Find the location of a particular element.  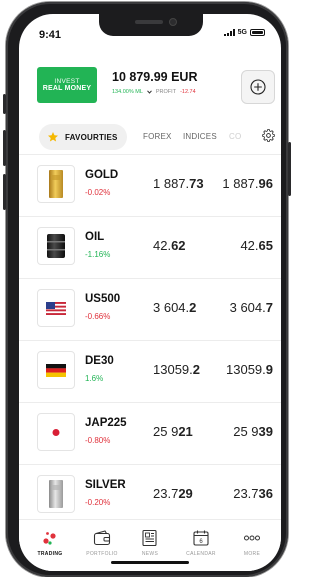

bid-price: 42.62 is located at coordinates (169, 245).